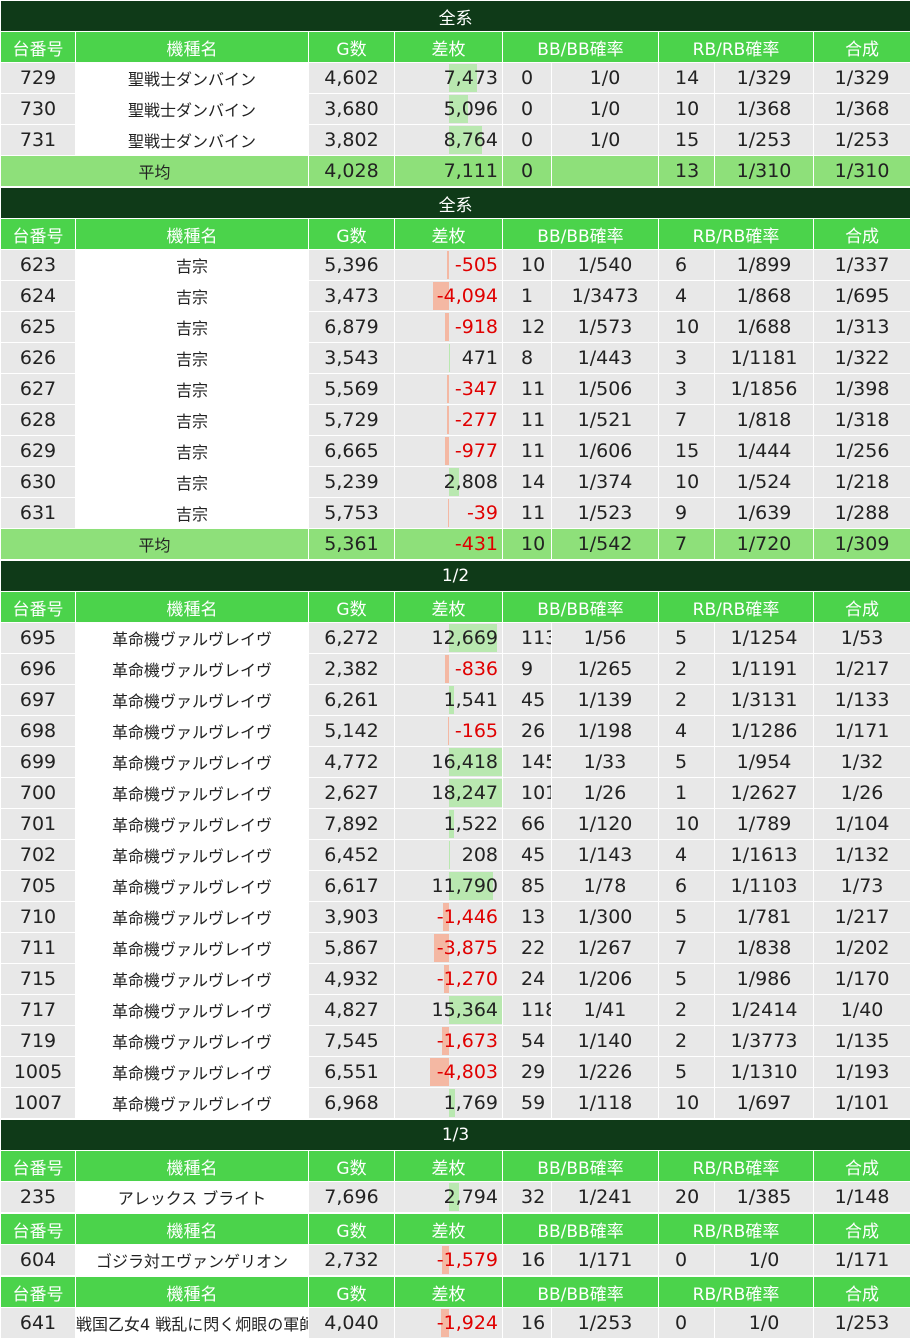 The image size is (910, 1339). I want to click on diff-cell: 18,247, so click(449, 793).